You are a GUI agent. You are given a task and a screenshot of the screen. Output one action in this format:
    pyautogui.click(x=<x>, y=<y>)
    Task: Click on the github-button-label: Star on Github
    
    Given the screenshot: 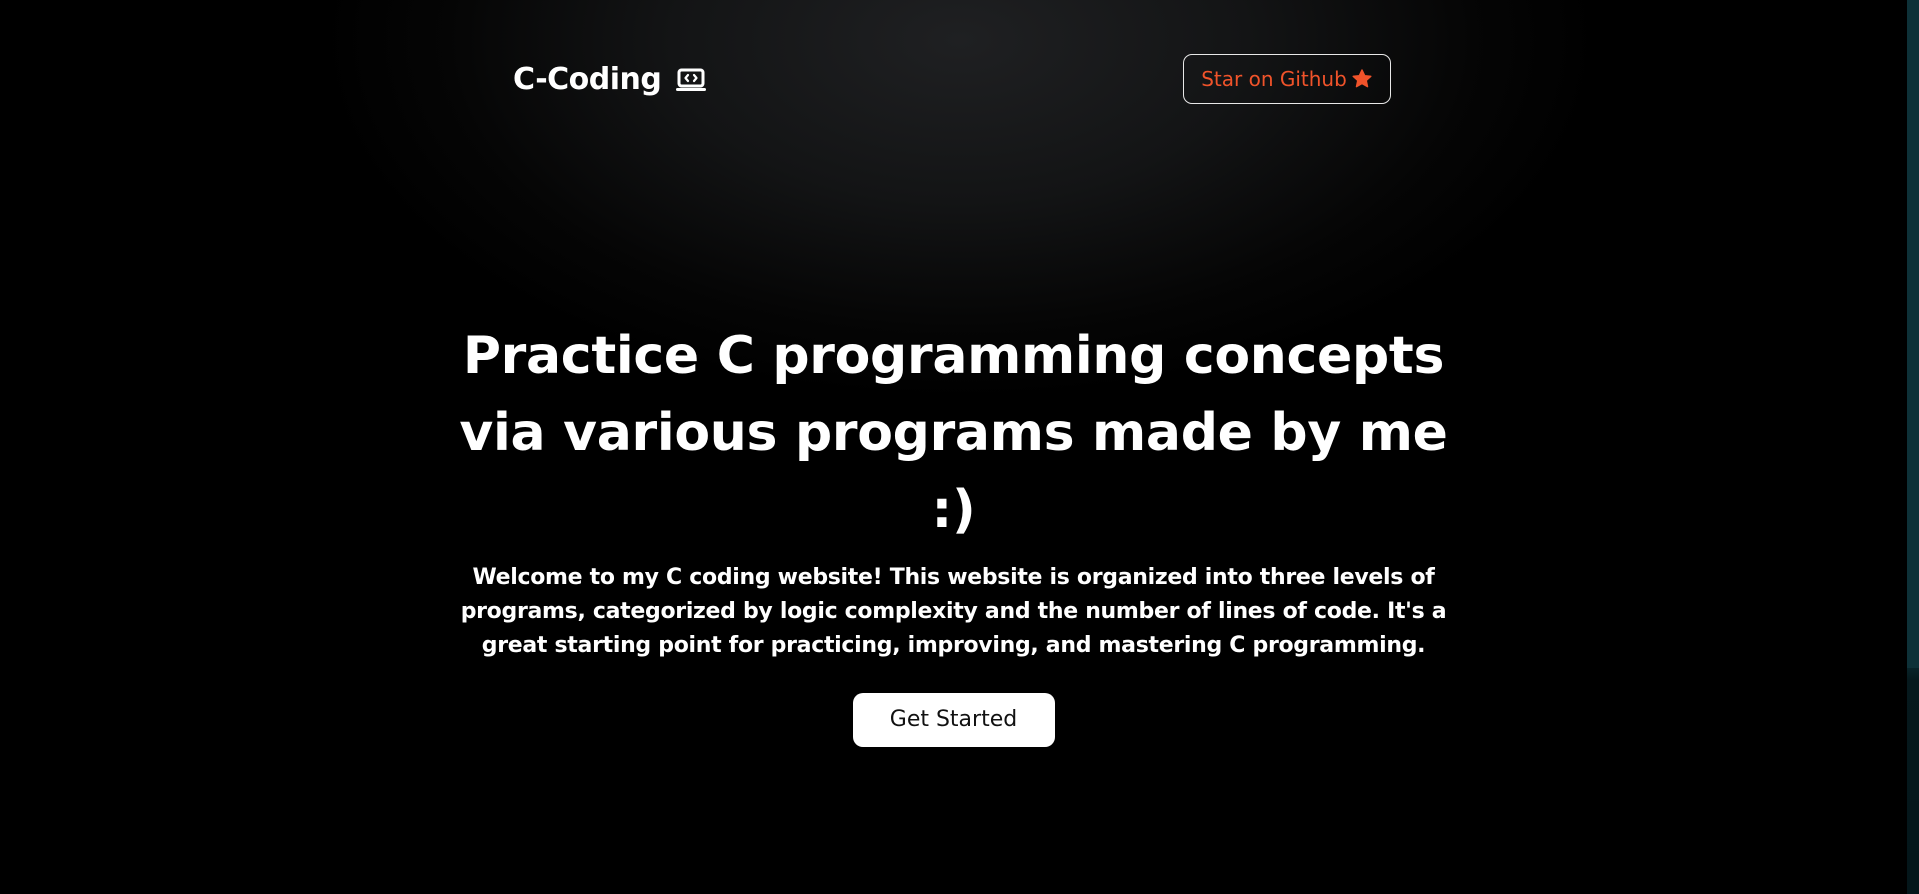 What is the action you would take?
    pyautogui.click(x=1274, y=79)
    